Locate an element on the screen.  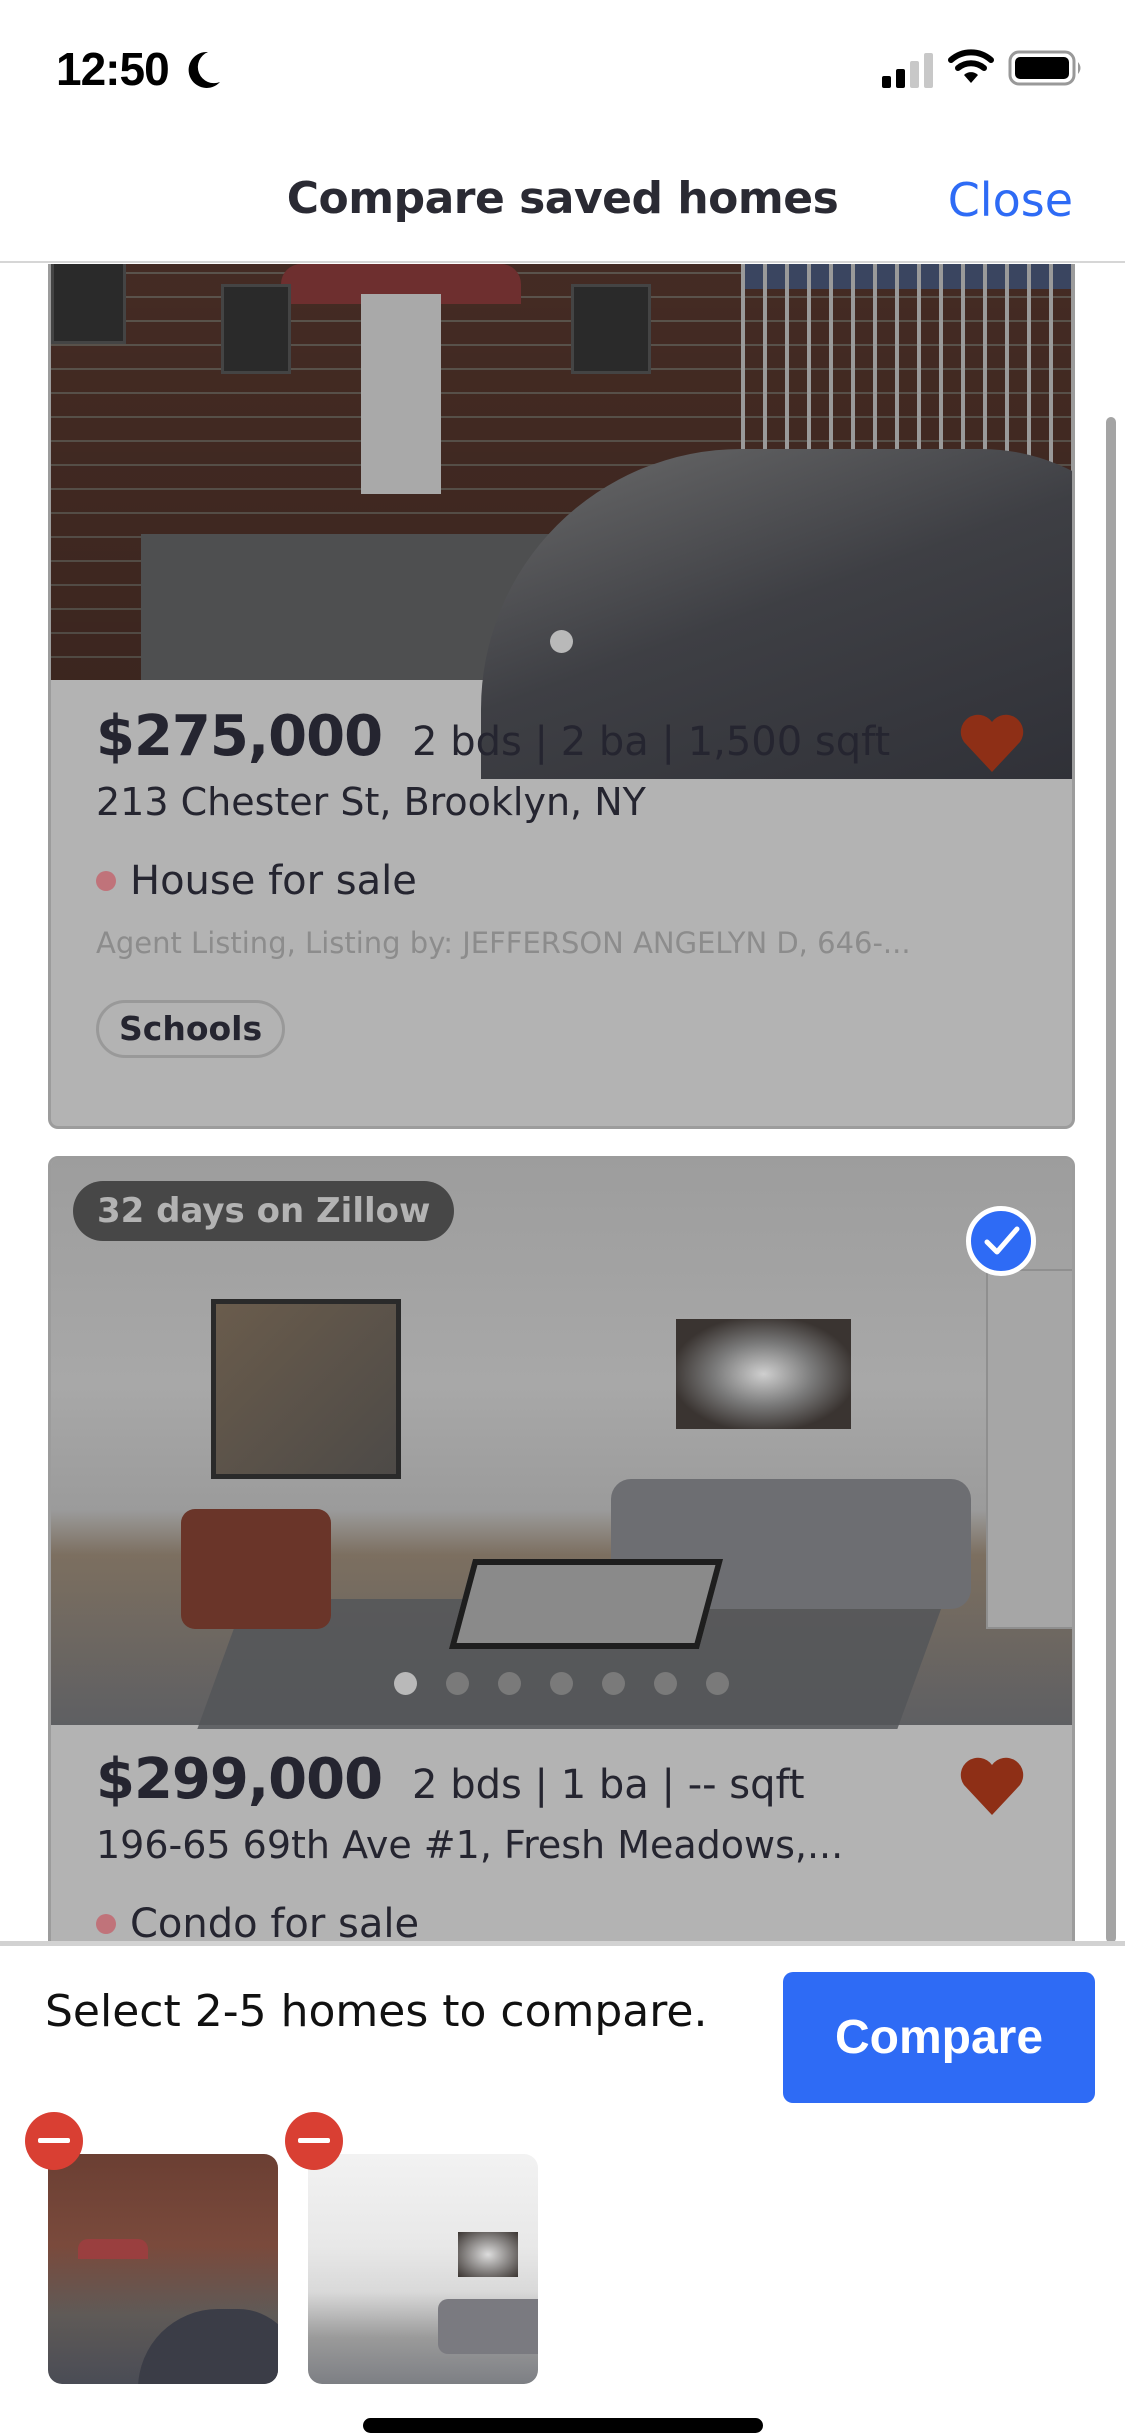
listing-specs: 2 bds | 1 ba | -- sqft is located at coordinates (608, 1785).